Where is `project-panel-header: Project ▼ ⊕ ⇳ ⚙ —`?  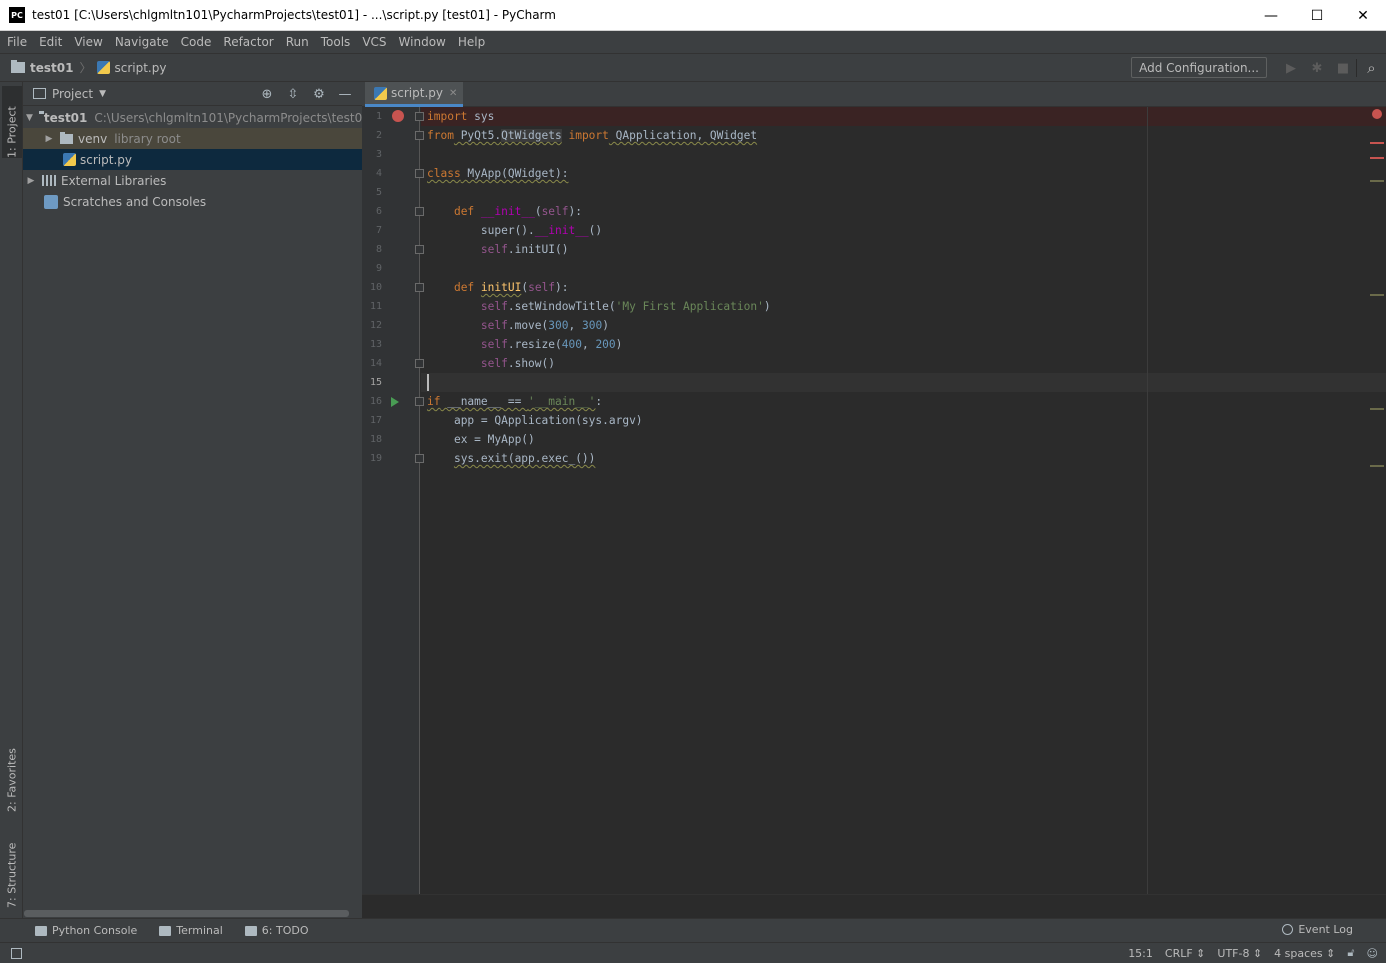 project-panel-header: Project ▼ ⊕ ⇳ ⚙ — is located at coordinates (192, 94).